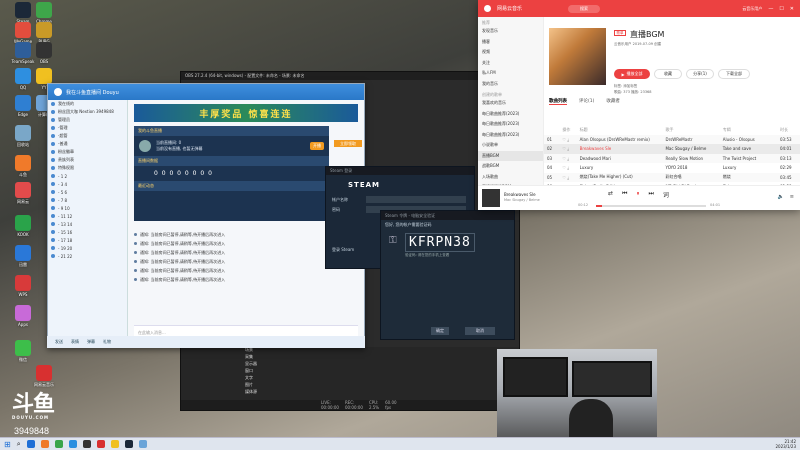  Describe the element at coordinates (87, 128) in the screenshot. I see `contact-row: -管理` at that location.